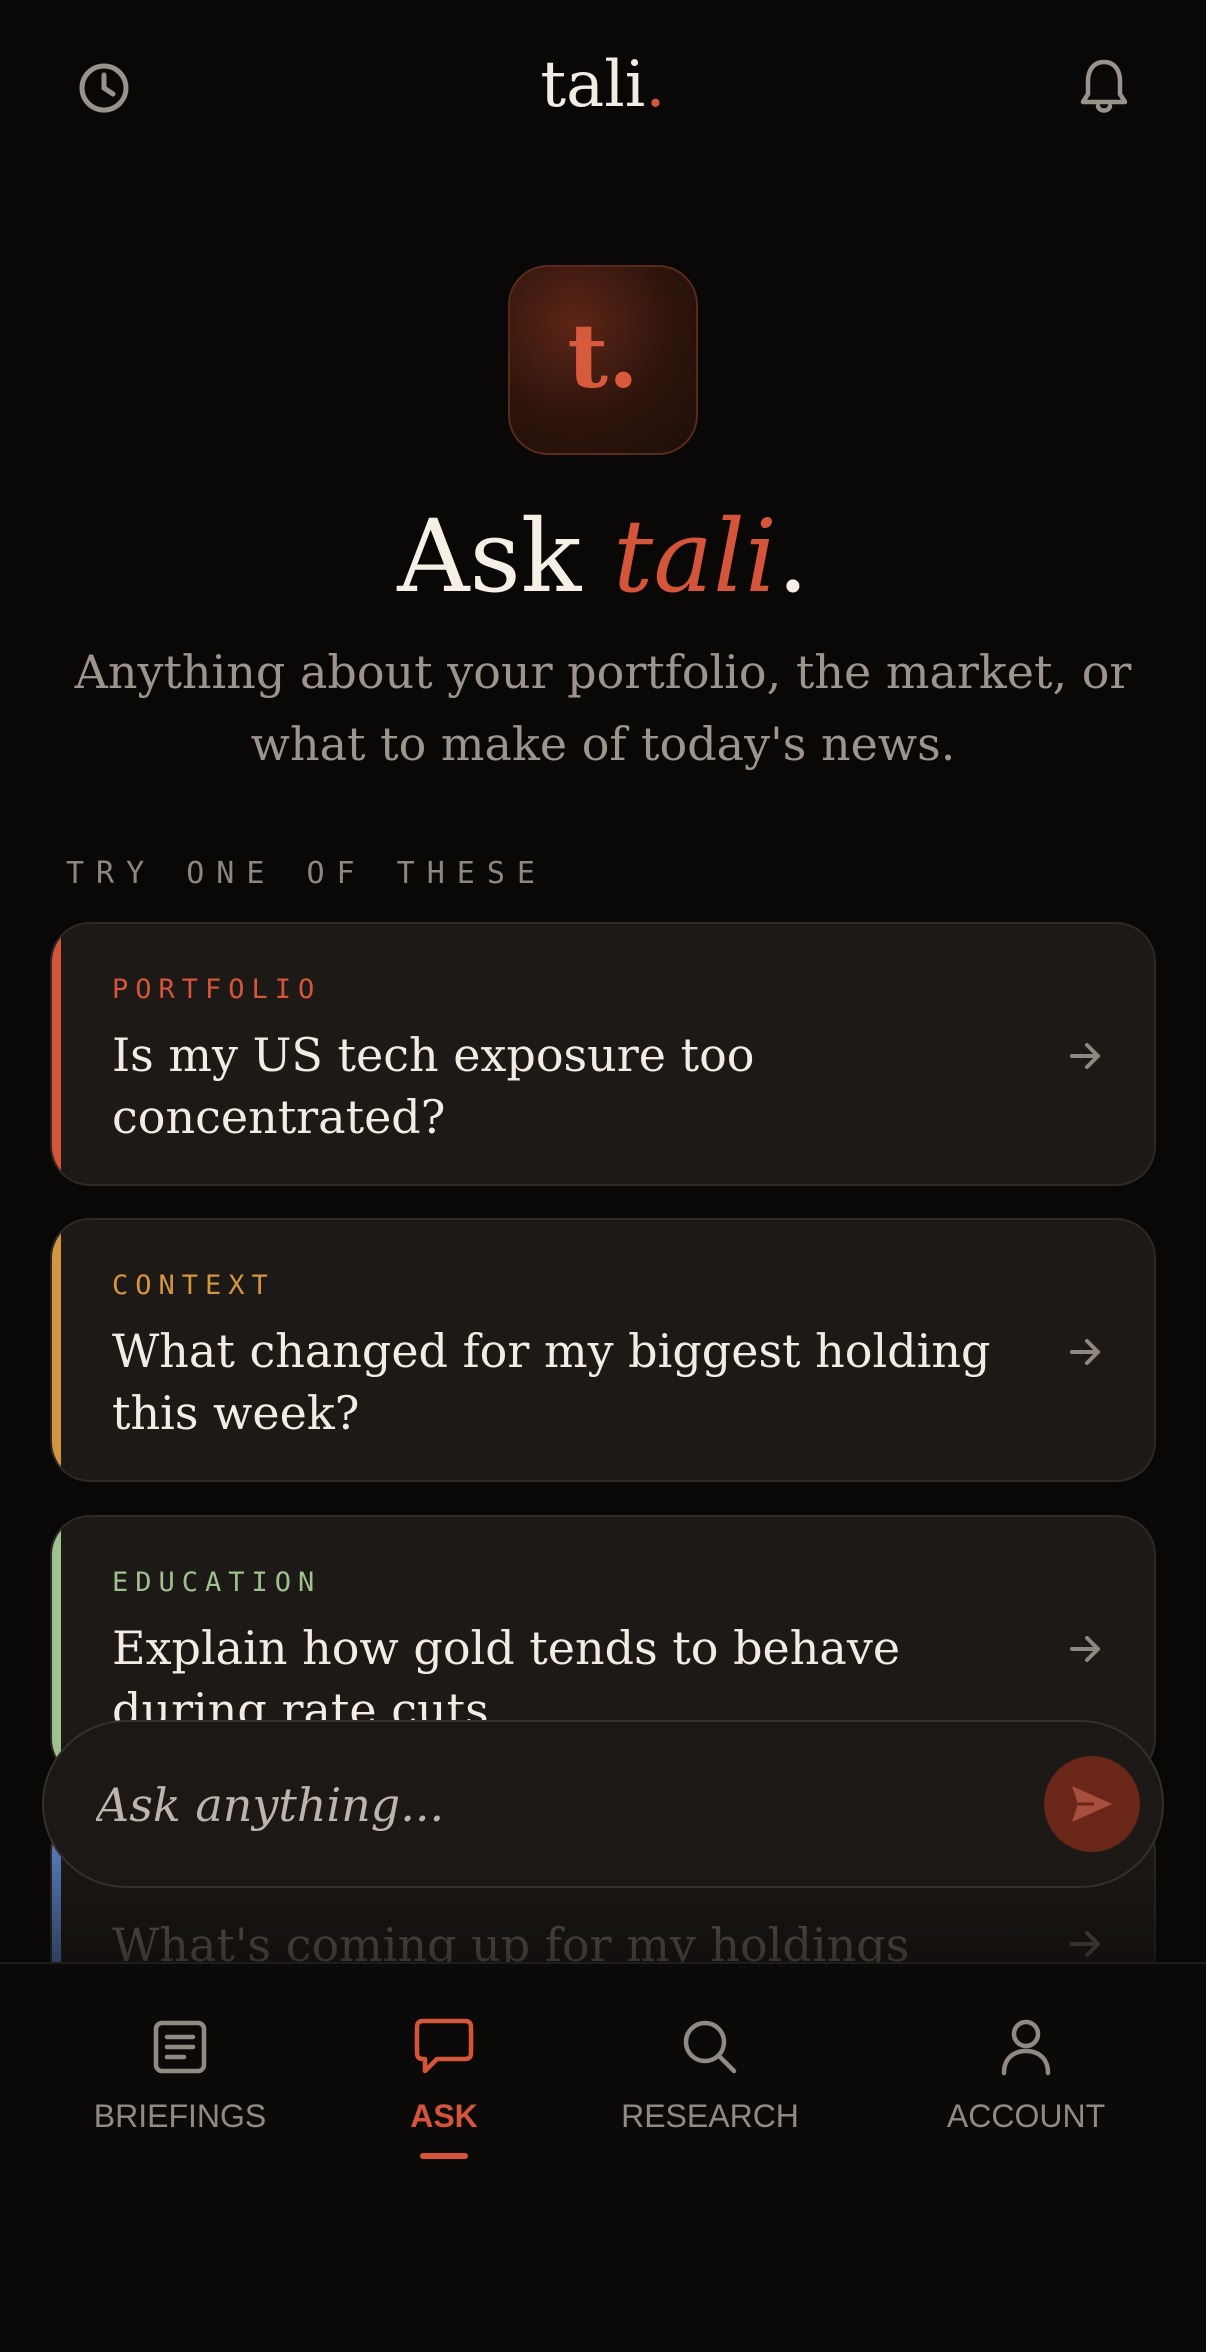 The height and width of the screenshot is (2352, 1206). Describe the element at coordinates (180, 2047) in the screenshot. I see `newspaper-icon` at that location.